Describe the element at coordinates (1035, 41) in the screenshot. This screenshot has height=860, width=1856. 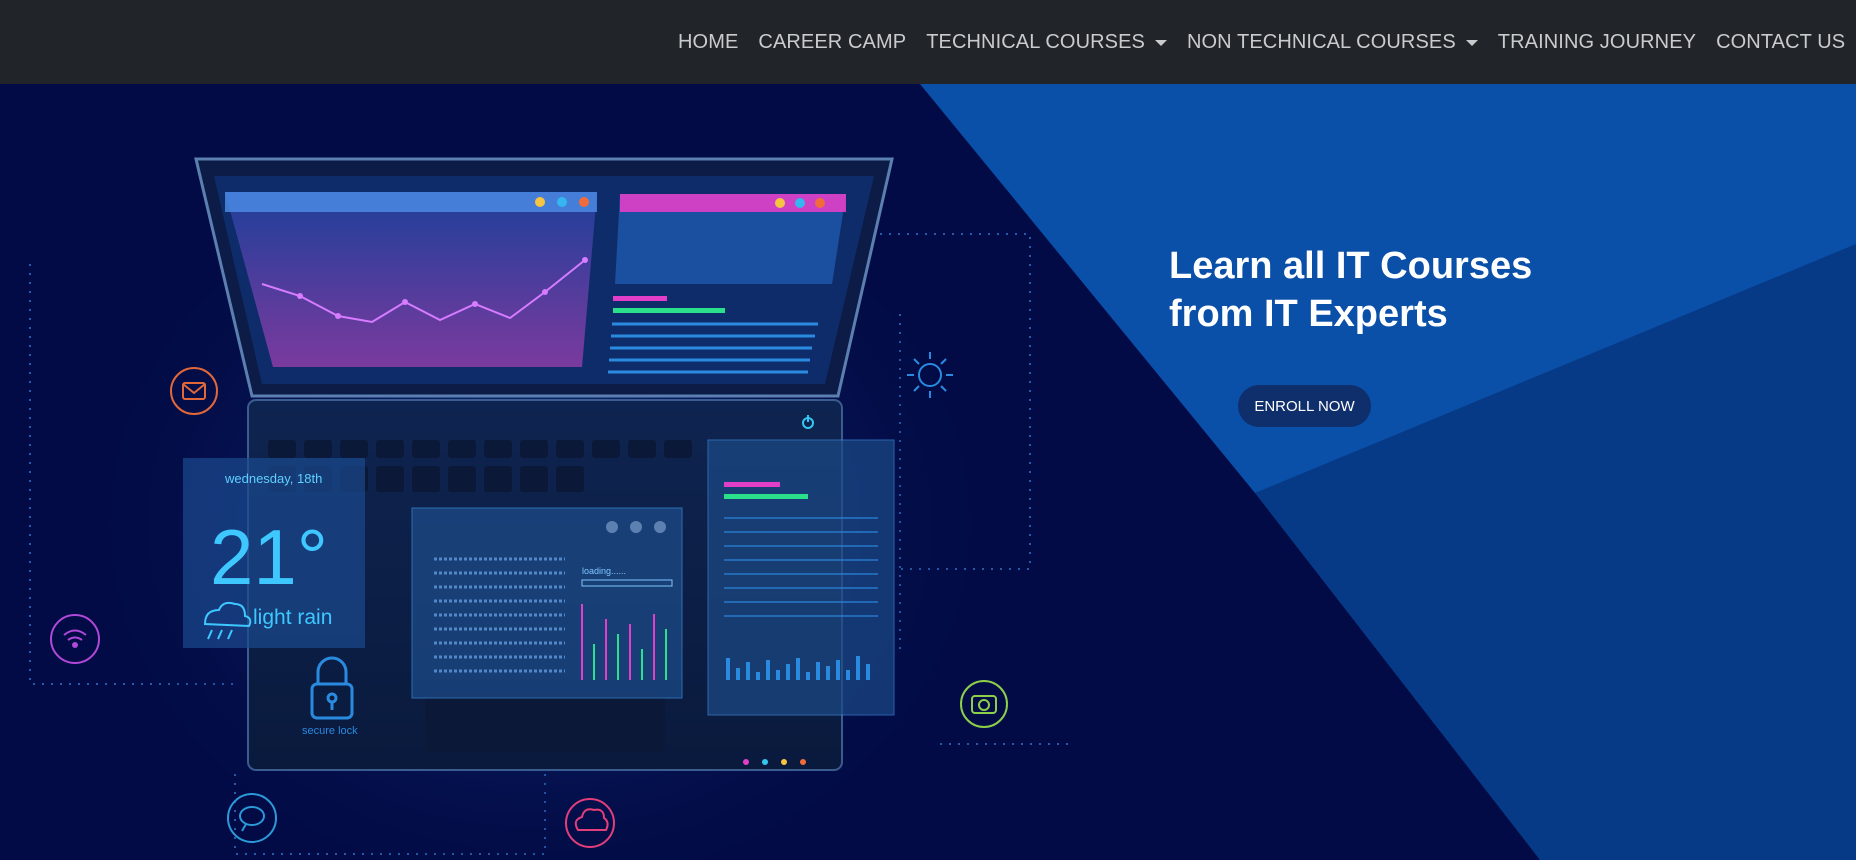
I see `nav-technical-courses-label: TECHNICAL COURSES` at that location.